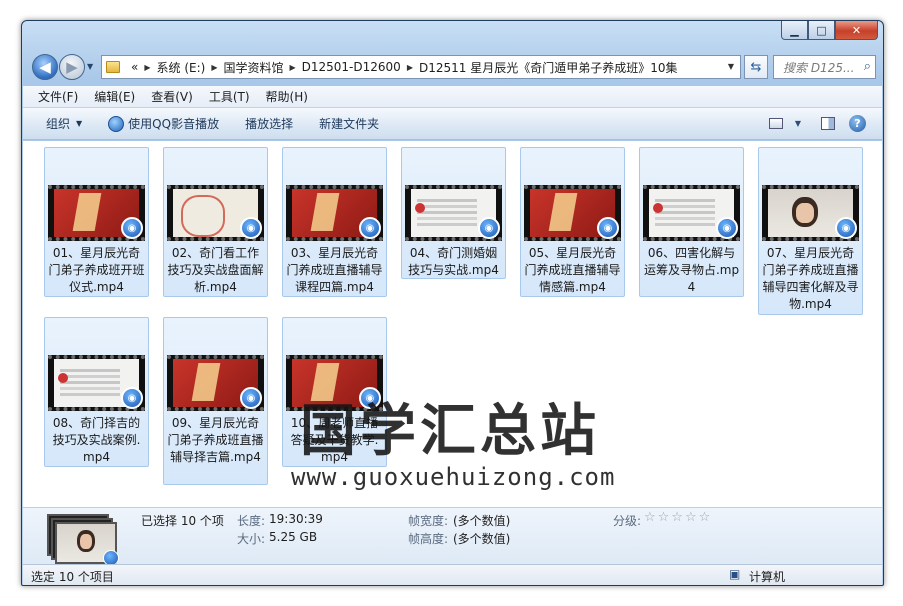 The height and width of the screenshot is (606, 903). Describe the element at coordinates (114, 96) in the screenshot. I see `menu-edit: 编辑(E)` at that location.